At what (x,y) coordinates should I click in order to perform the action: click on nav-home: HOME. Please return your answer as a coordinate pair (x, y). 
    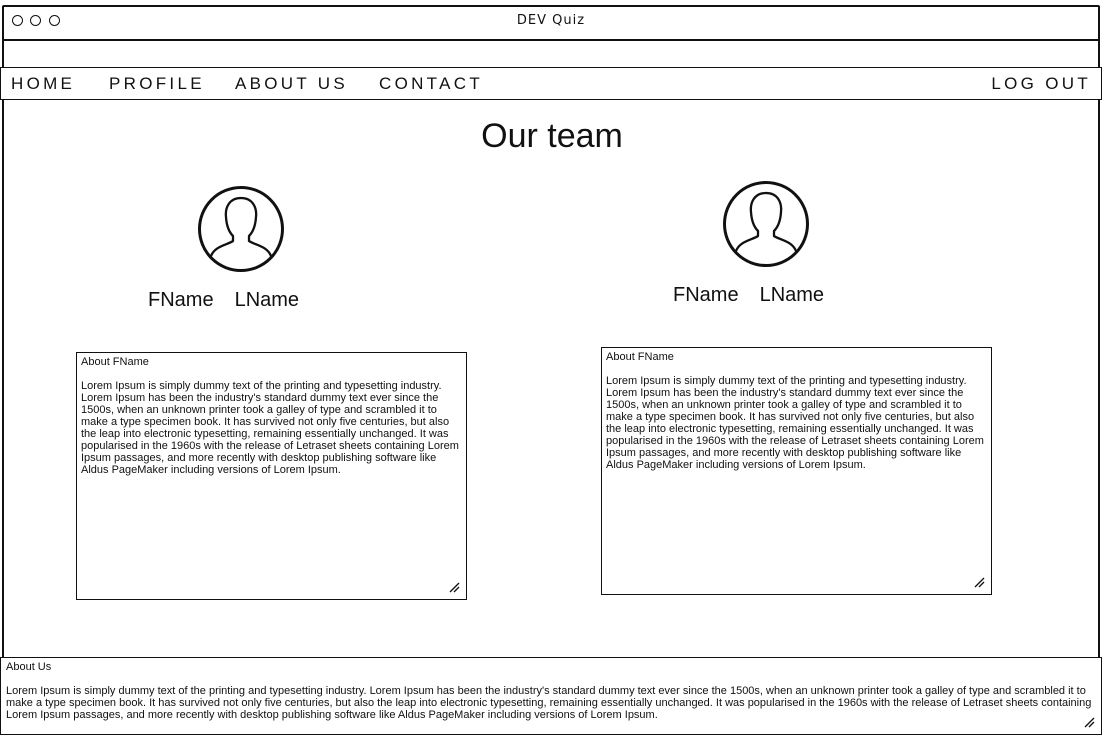
    Looking at the image, I should click on (43, 84).